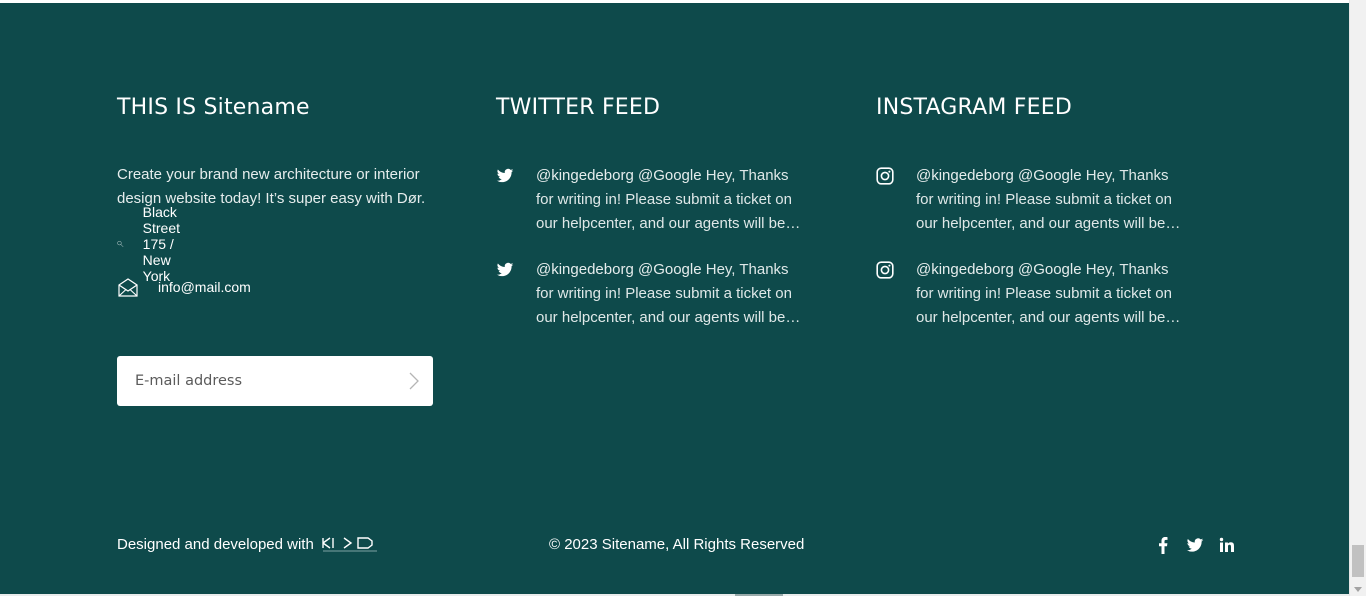 The image size is (1366, 596). I want to click on address-row: Black Street 175 / New York, so click(156, 244).